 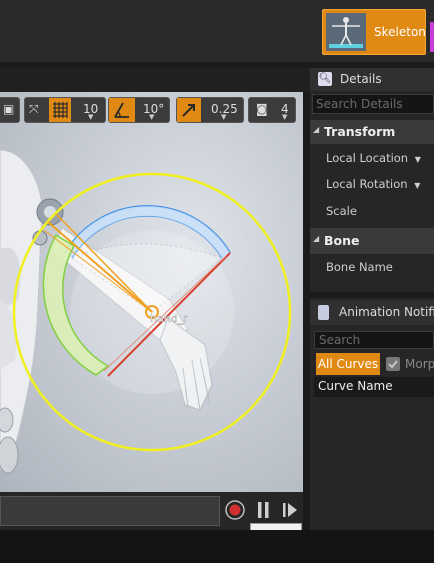 I want to click on property-bone-name: Bone Name, so click(x=359, y=267).